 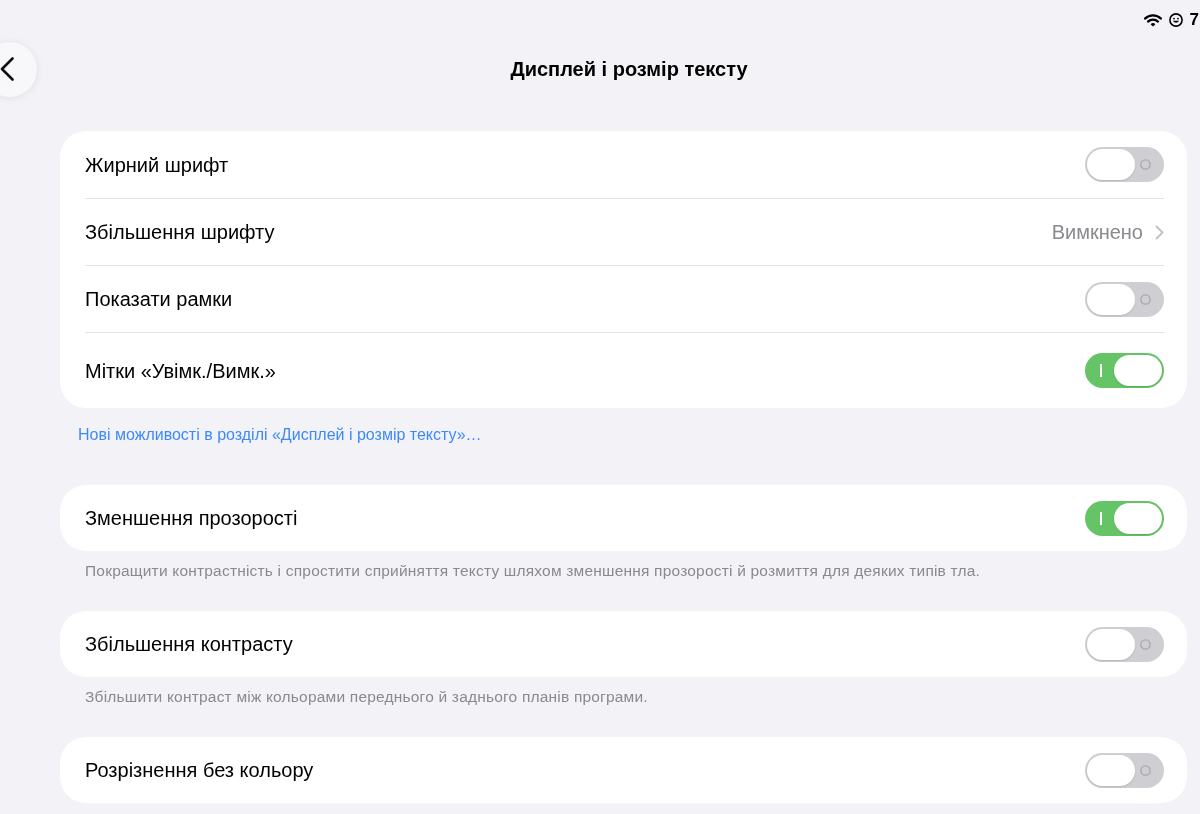 I want to click on setting-label: Збільшення контрасту, so click(x=189, y=644).